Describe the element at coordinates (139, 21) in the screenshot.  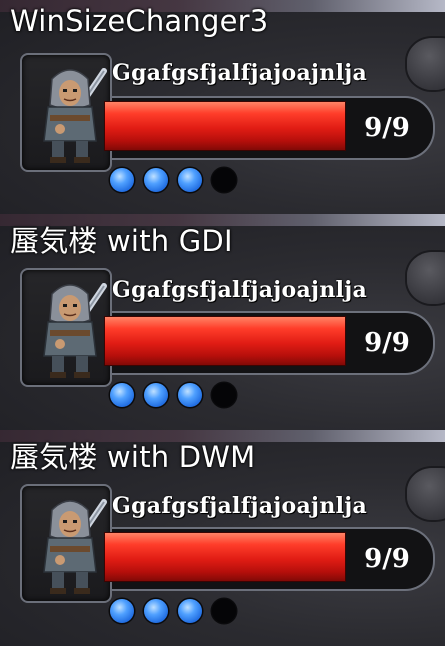
I see `panel-caption: WinSizeChanger3` at that location.